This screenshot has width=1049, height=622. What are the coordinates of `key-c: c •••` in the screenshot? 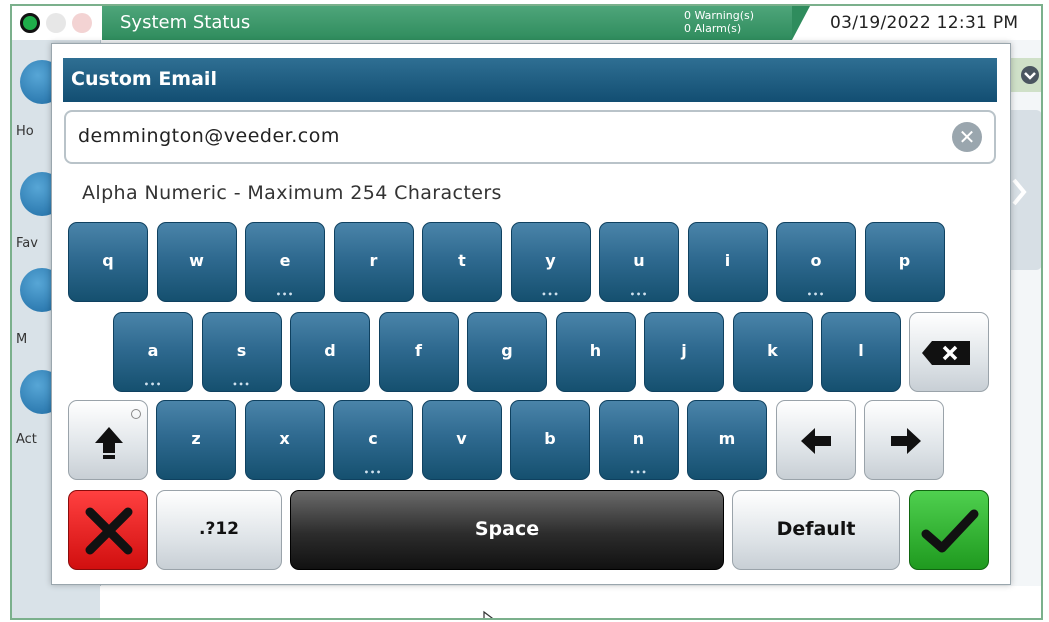 It's located at (373, 440).